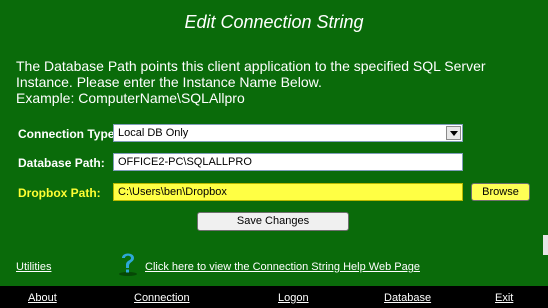 The image size is (548, 308). I want to click on database-path-label: Database Path:, so click(61, 163).